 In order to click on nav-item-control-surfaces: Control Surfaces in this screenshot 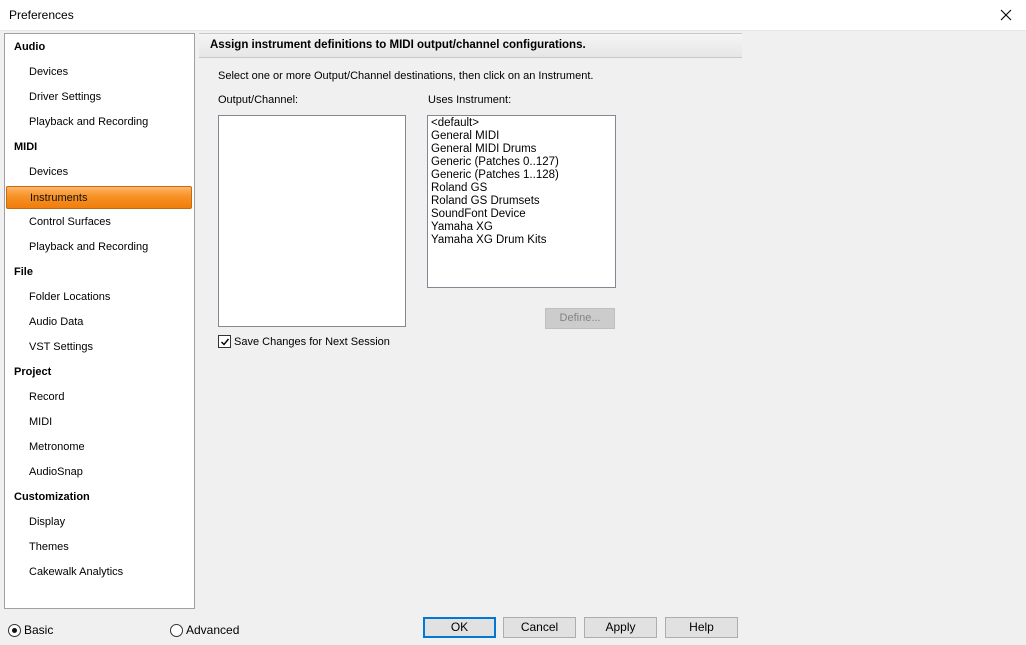, I will do `click(99, 222)`.